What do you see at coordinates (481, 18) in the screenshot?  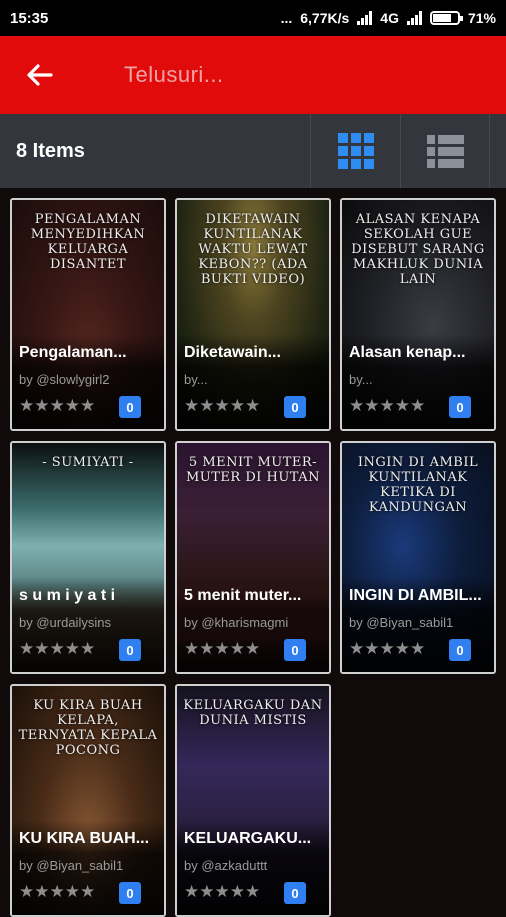 I see `battery-level: 71%` at bounding box center [481, 18].